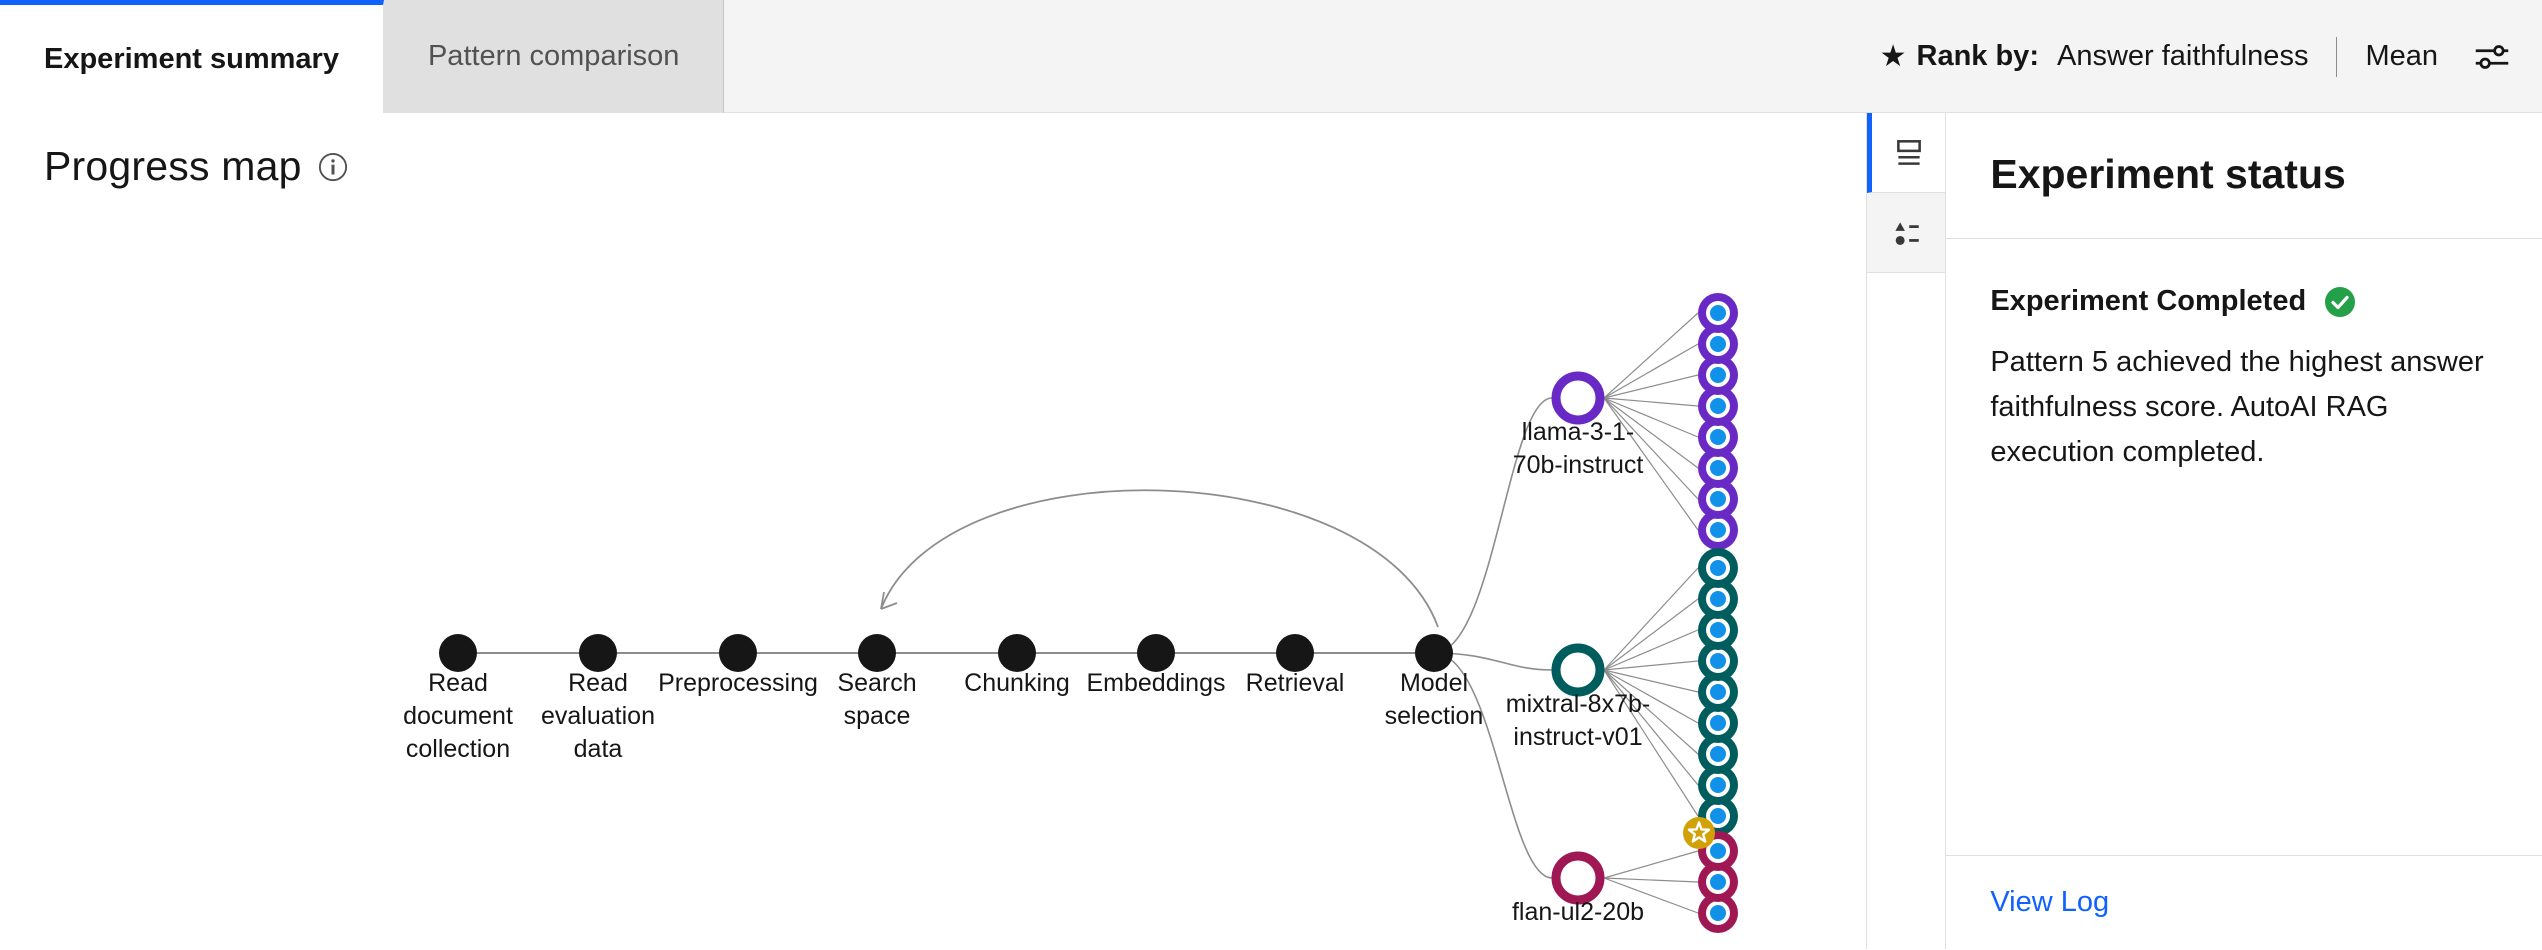  What do you see at coordinates (2148, 301) in the screenshot?
I see `status-title: Experiment Completed` at bounding box center [2148, 301].